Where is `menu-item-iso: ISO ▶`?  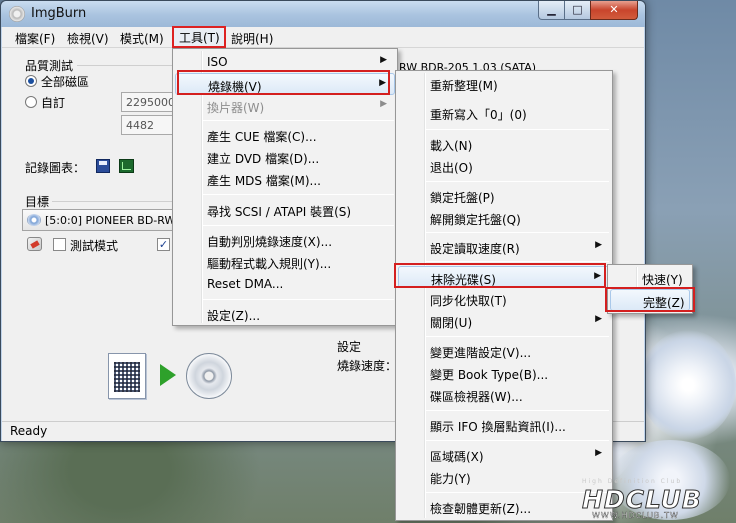 menu-item-iso: ISO ▶ is located at coordinates (285, 62).